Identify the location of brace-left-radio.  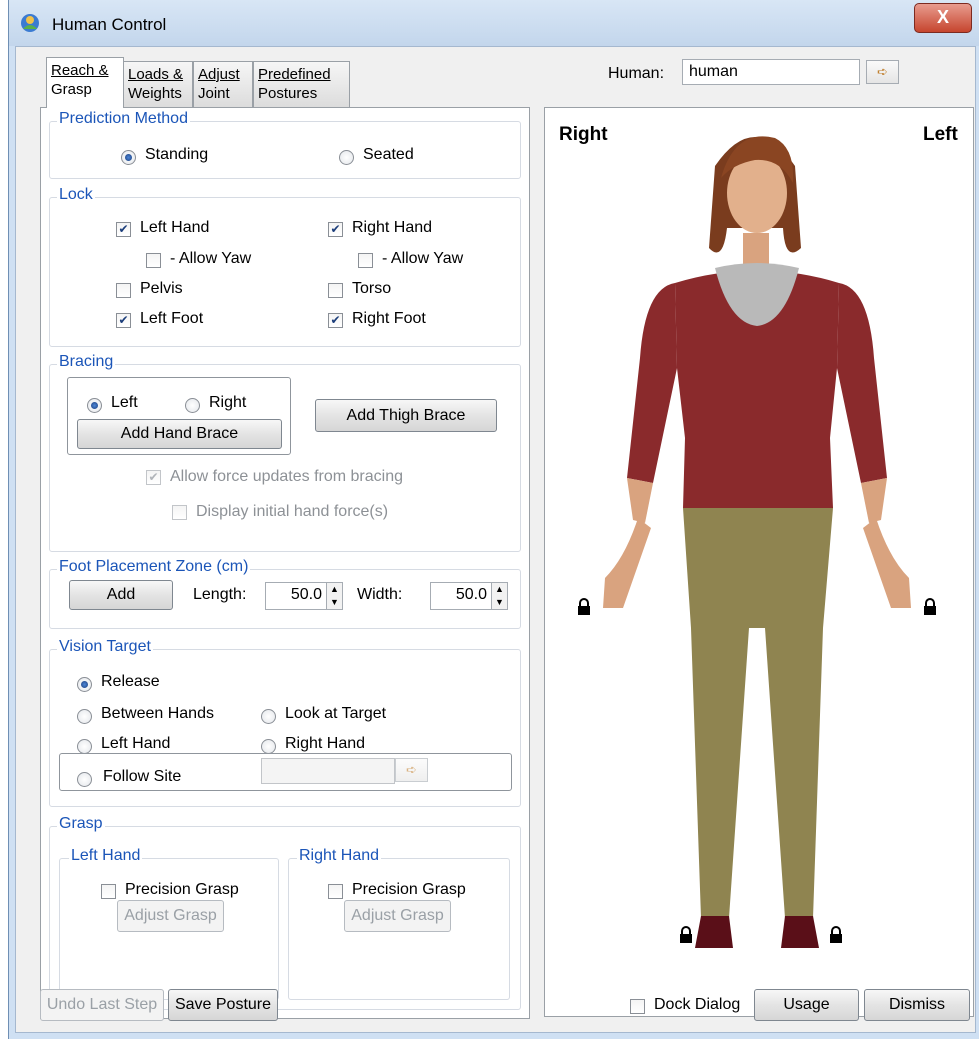
(94, 405).